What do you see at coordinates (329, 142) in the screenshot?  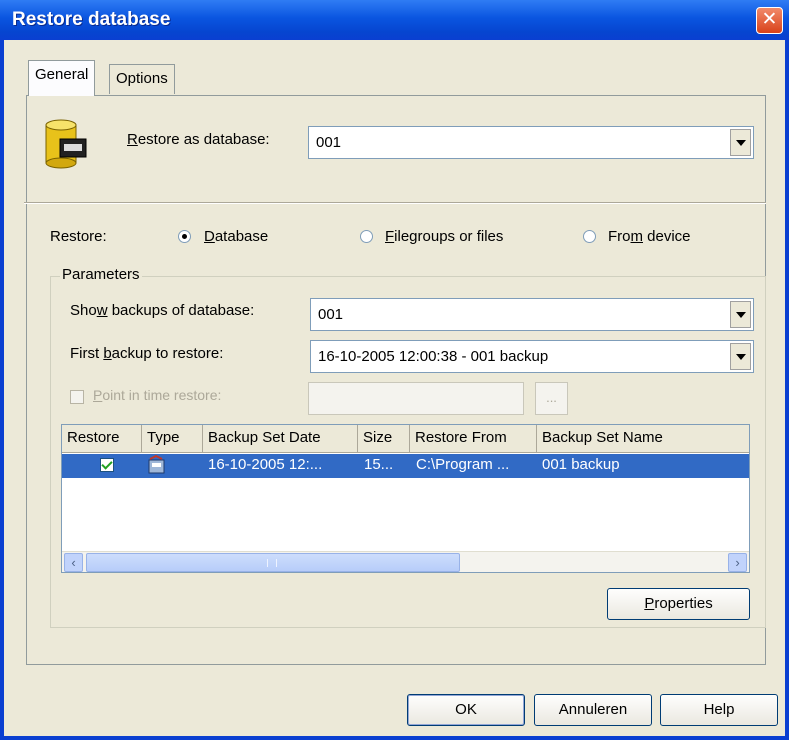 I see `restore-as-database-value: 001` at bounding box center [329, 142].